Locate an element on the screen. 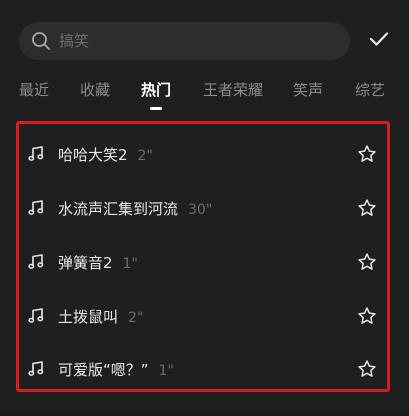 This screenshot has height=416, width=409. list-item: 哈哈大笑2 2" is located at coordinates (203, 154).